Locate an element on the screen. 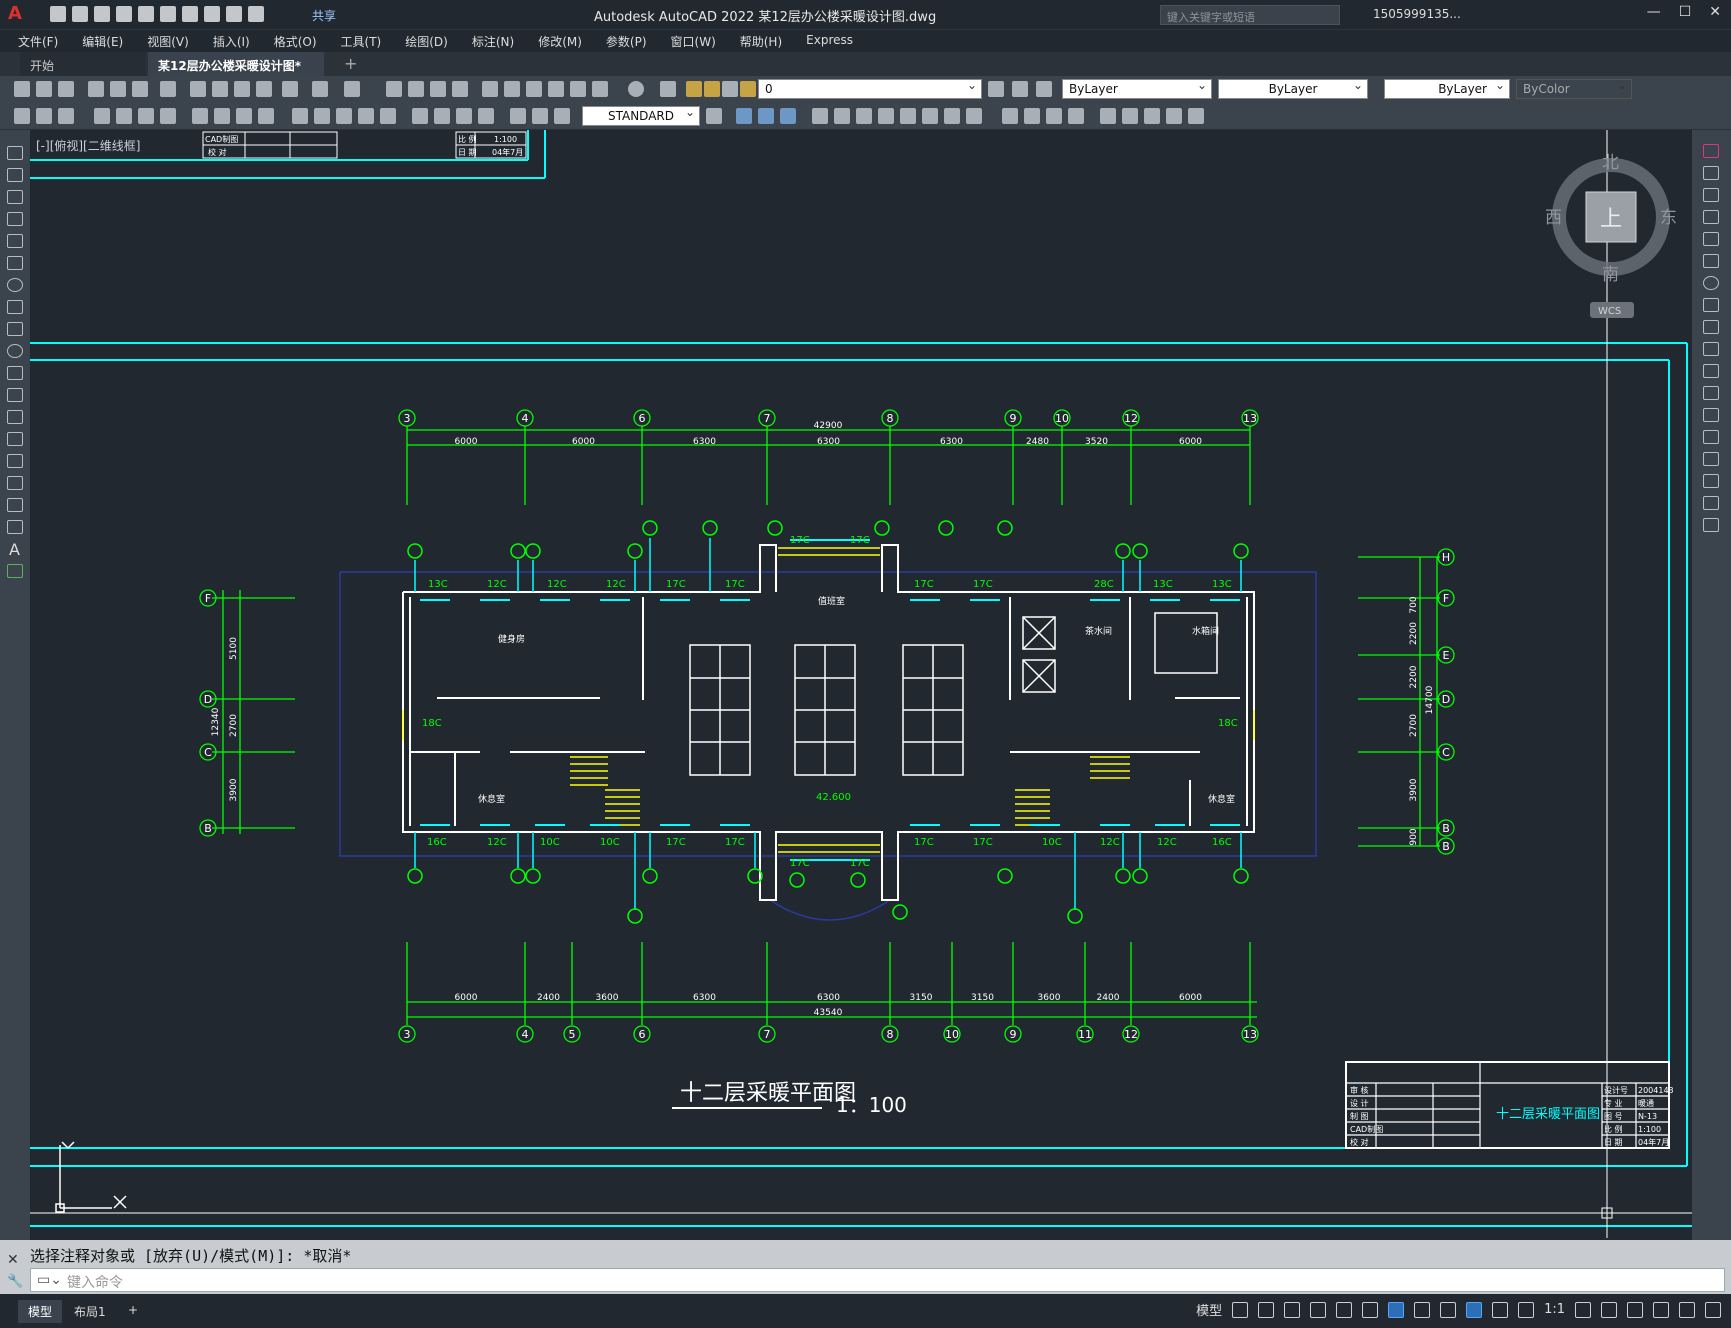 Image resolution: width=1731 pixels, height=1328 pixels. ucs-face-icon is located at coordinates (886, 116).